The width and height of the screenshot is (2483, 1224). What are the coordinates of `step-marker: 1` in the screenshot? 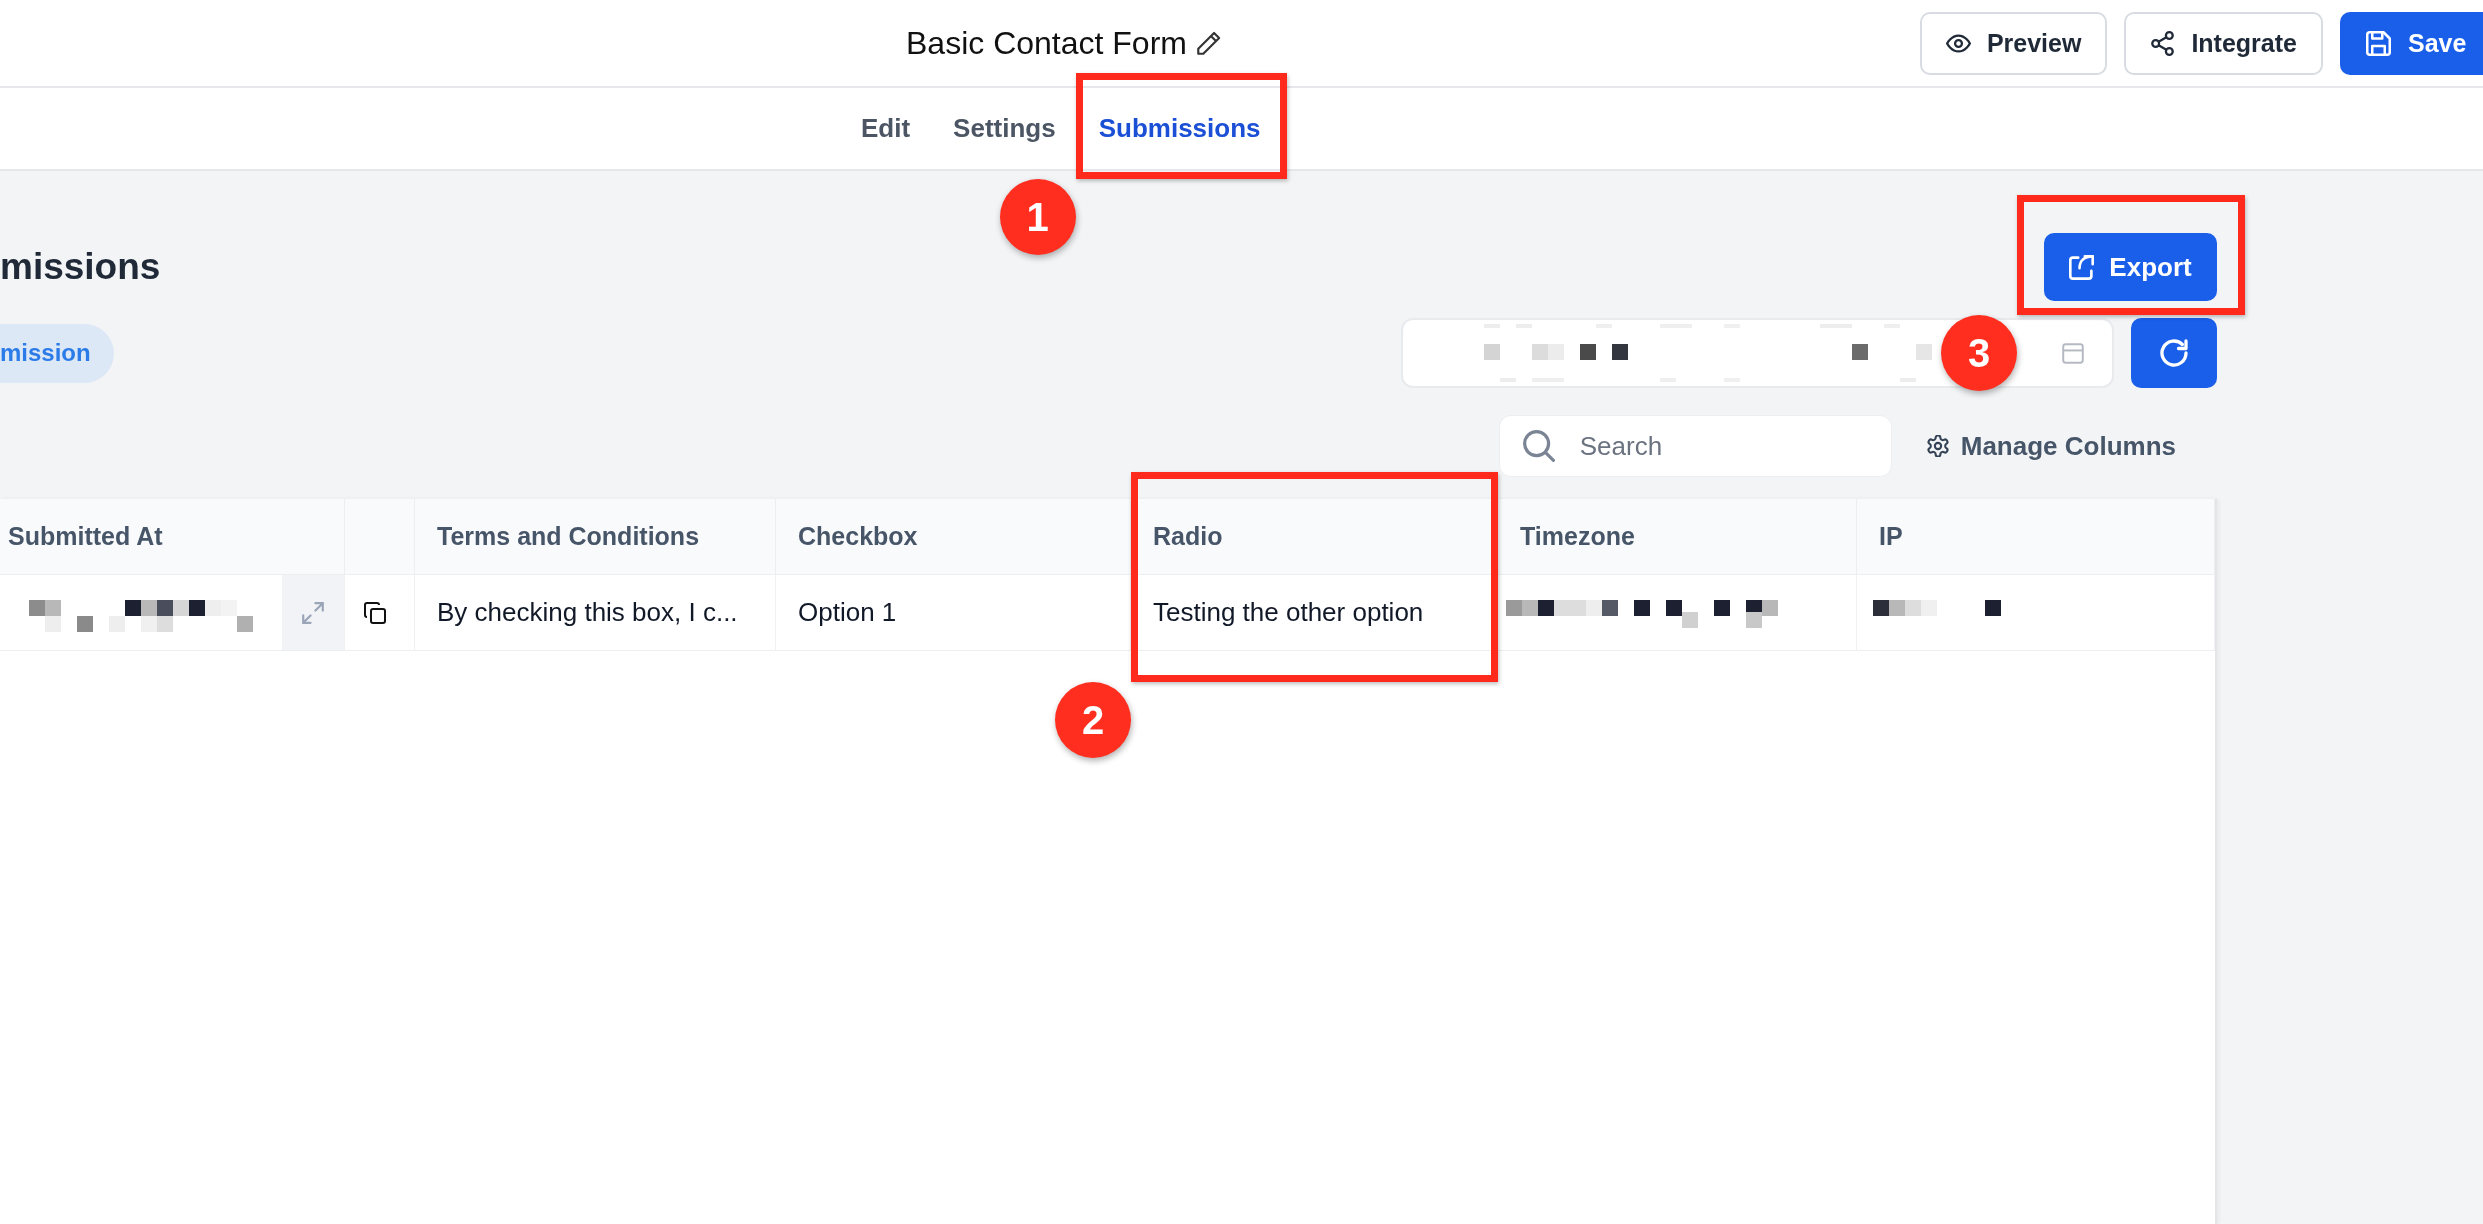 It's located at (1037, 217).